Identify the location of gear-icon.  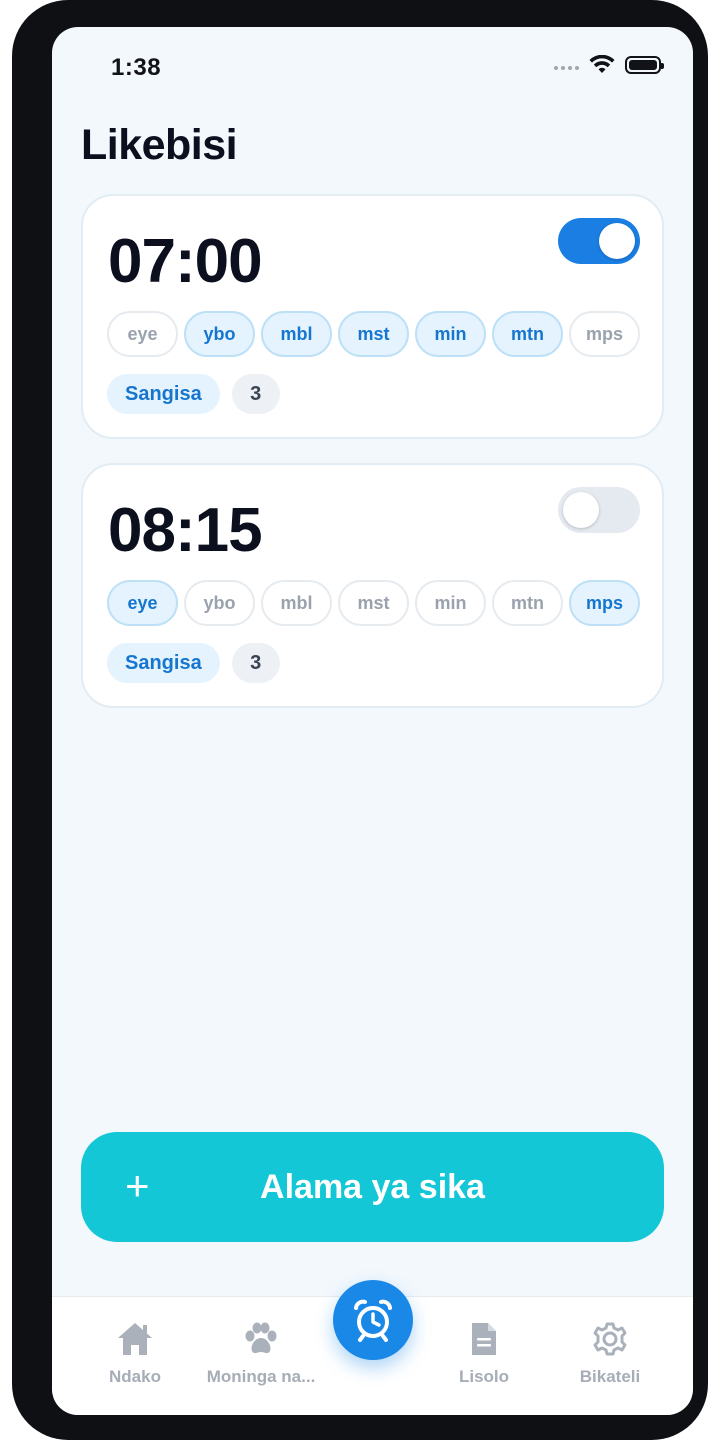
(610, 1339).